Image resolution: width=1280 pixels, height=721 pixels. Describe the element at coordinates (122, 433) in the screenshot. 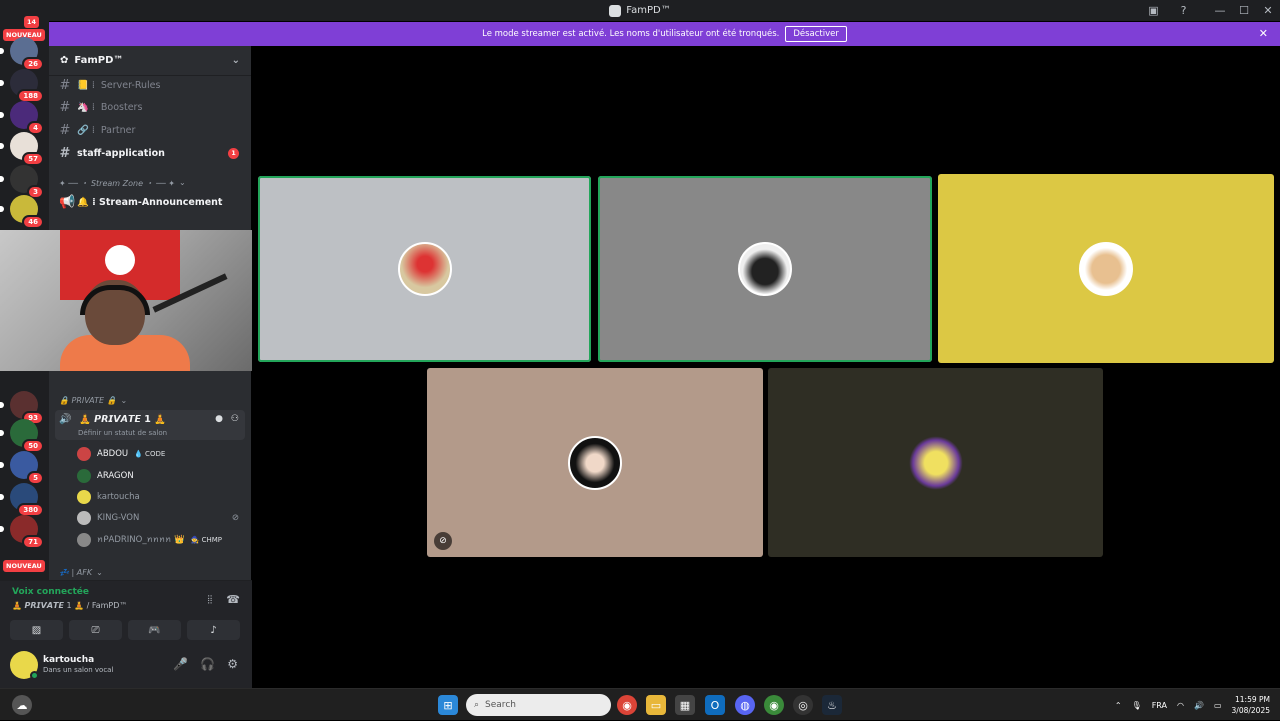

I see `voice-channel-status: Définir un statut de salon` at that location.